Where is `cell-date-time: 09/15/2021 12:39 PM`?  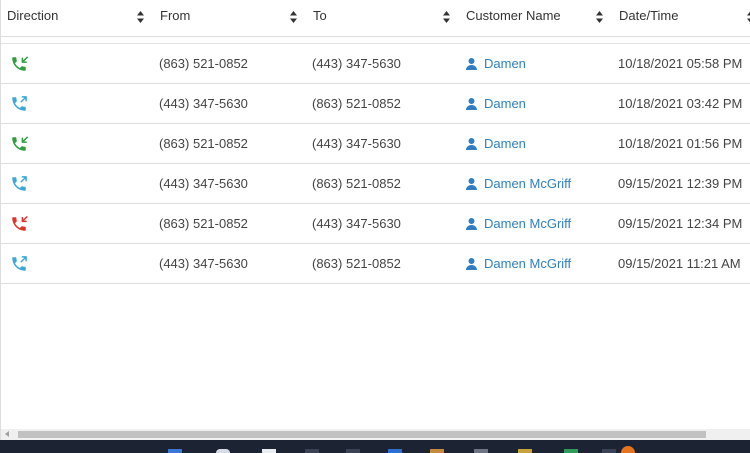
cell-date-time: 09/15/2021 12:39 PM is located at coordinates (680, 183).